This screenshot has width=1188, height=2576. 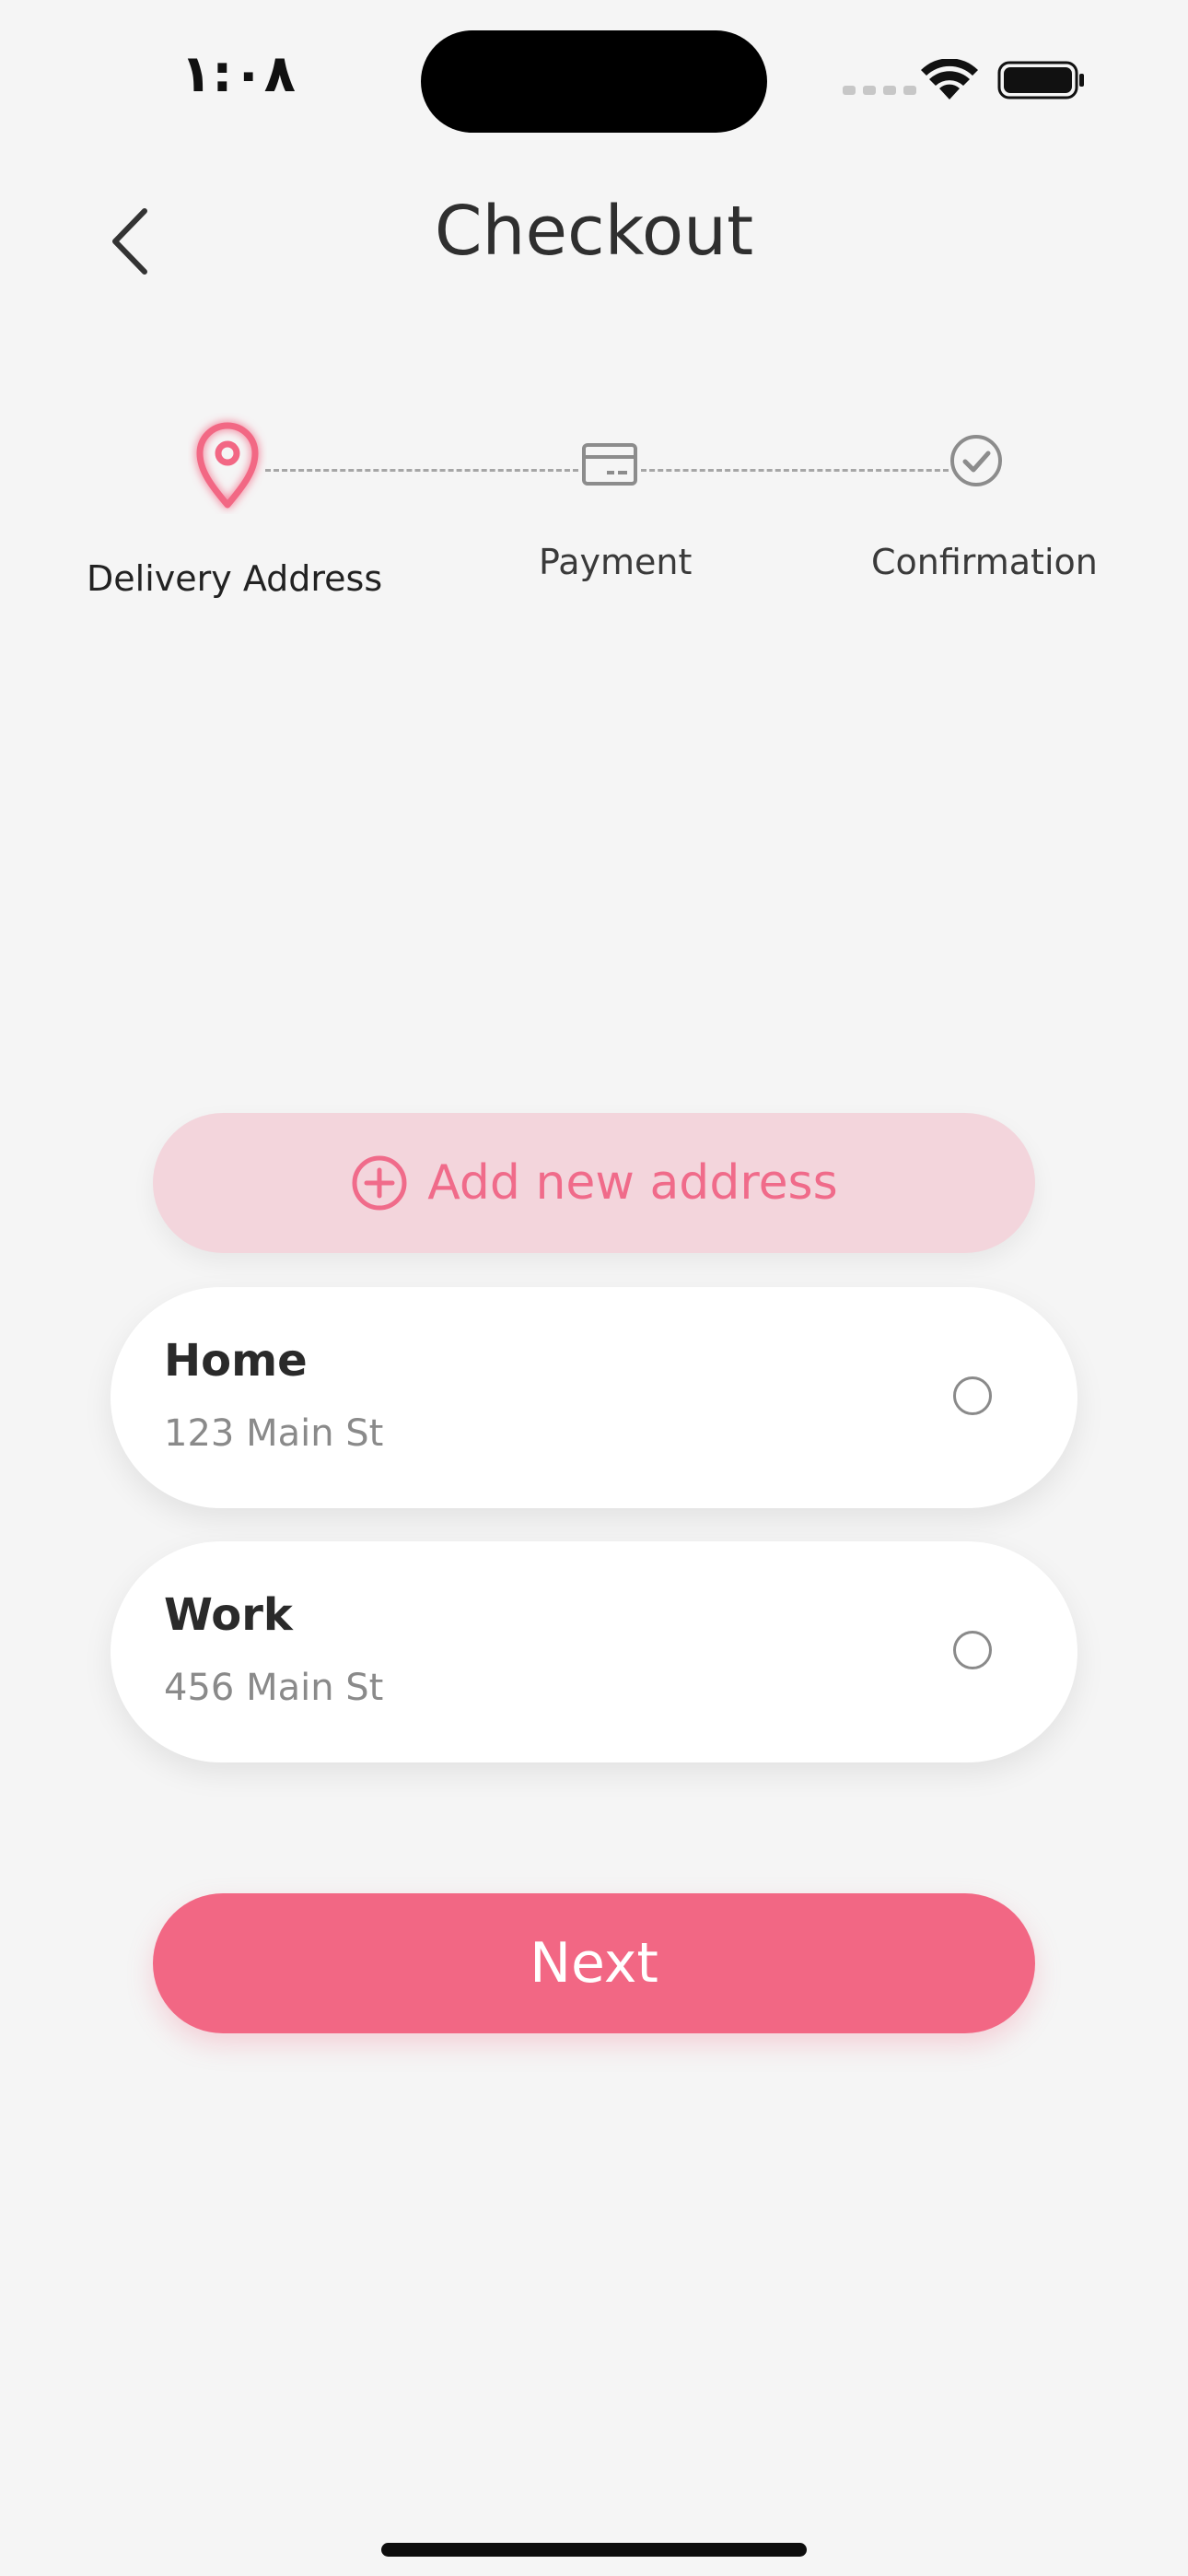 What do you see at coordinates (594, 231) in the screenshot?
I see `page-title: Checkout` at bounding box center [594, 231].